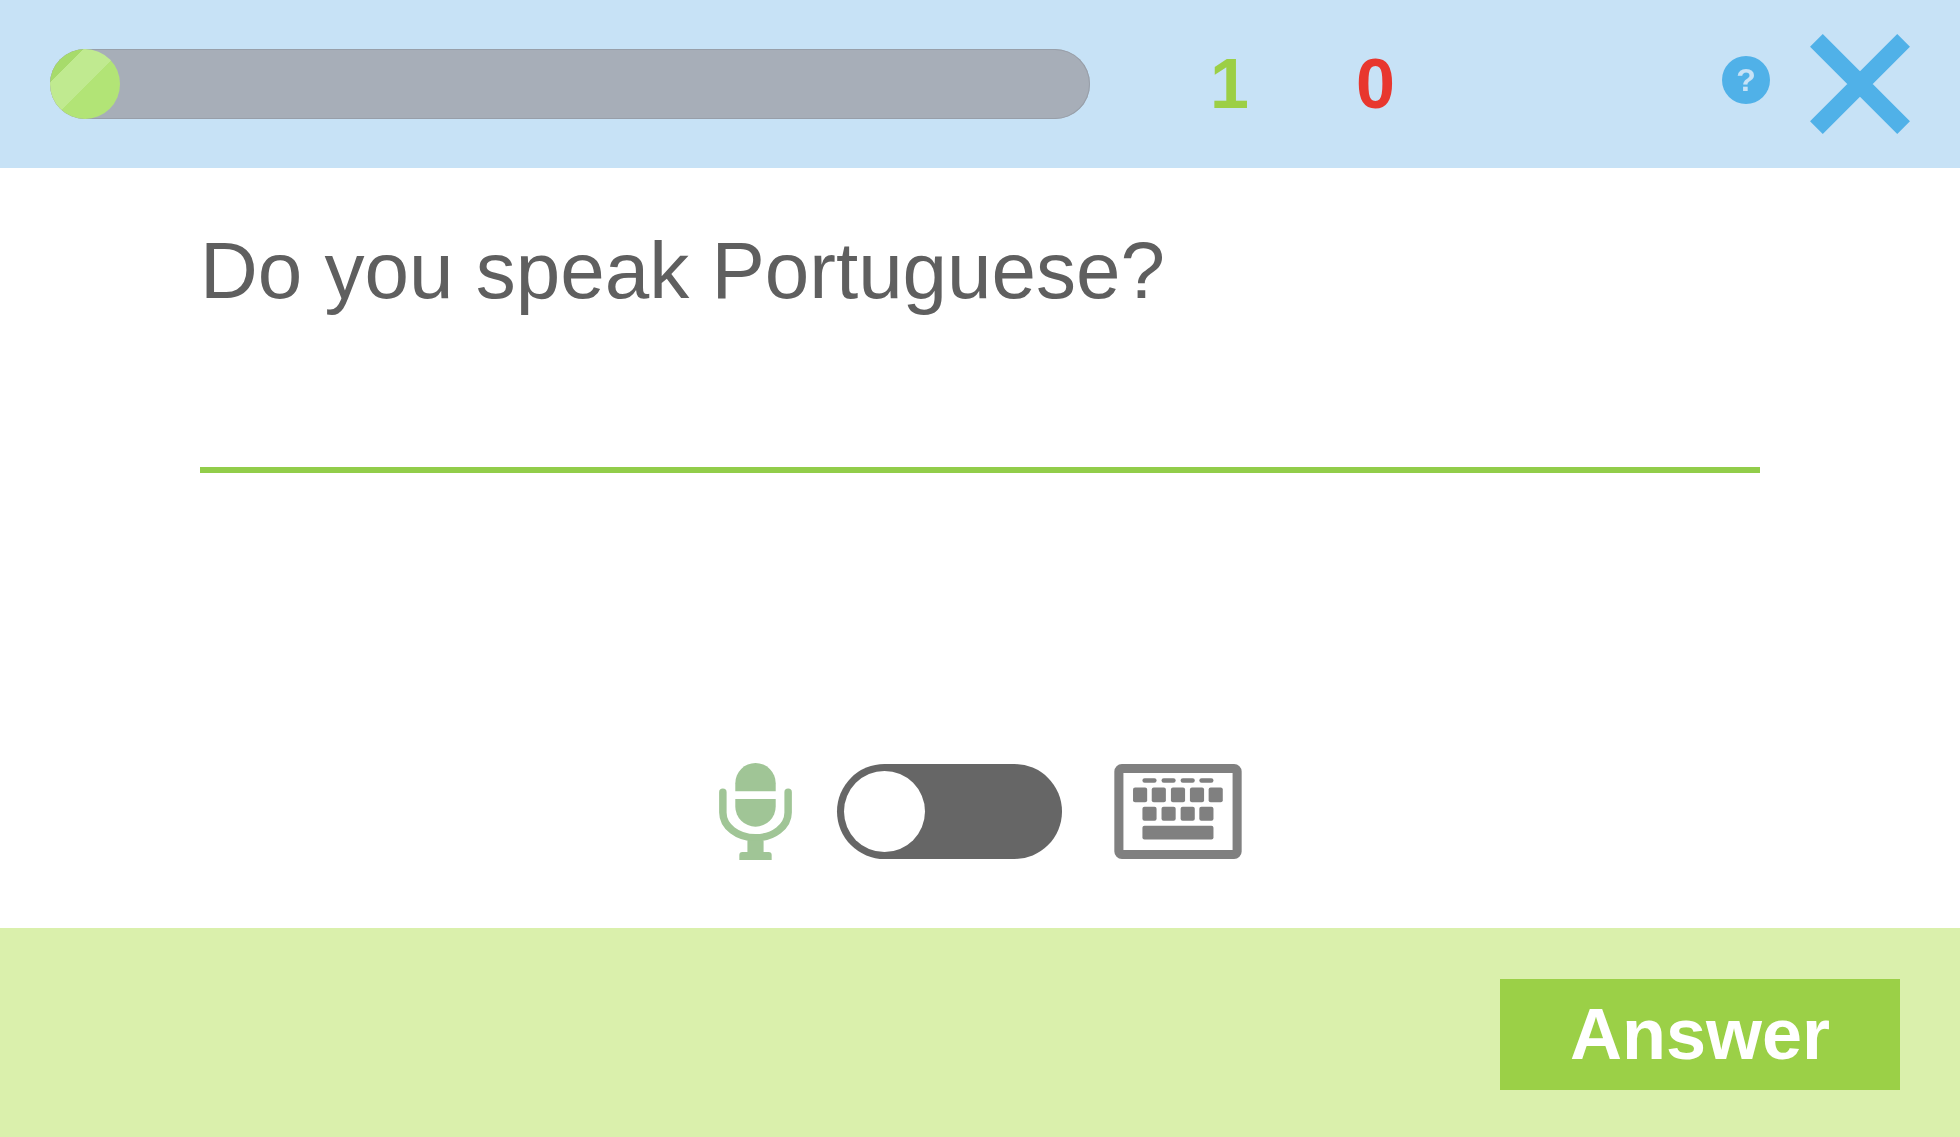 This screenshot has width=1960, height=1137. Describe the element at coordinates (683, 271) in the screenshot. I see `question-text: Do you speak Portuguese?` at that location.